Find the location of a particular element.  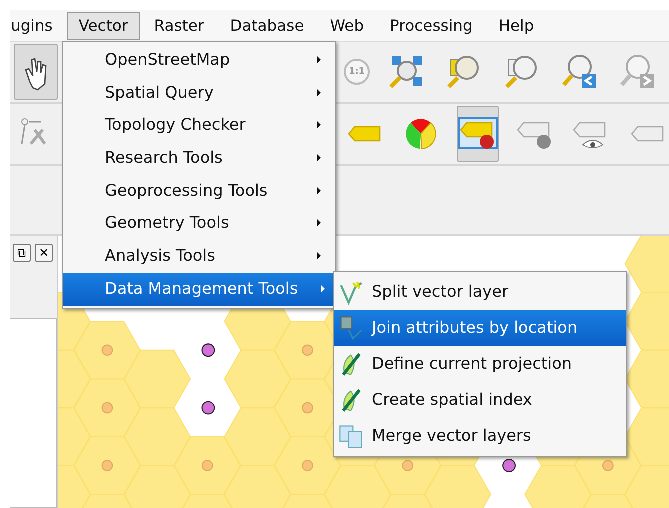

menu-item: OpenStreetMap is located at coordinates (199, 60).